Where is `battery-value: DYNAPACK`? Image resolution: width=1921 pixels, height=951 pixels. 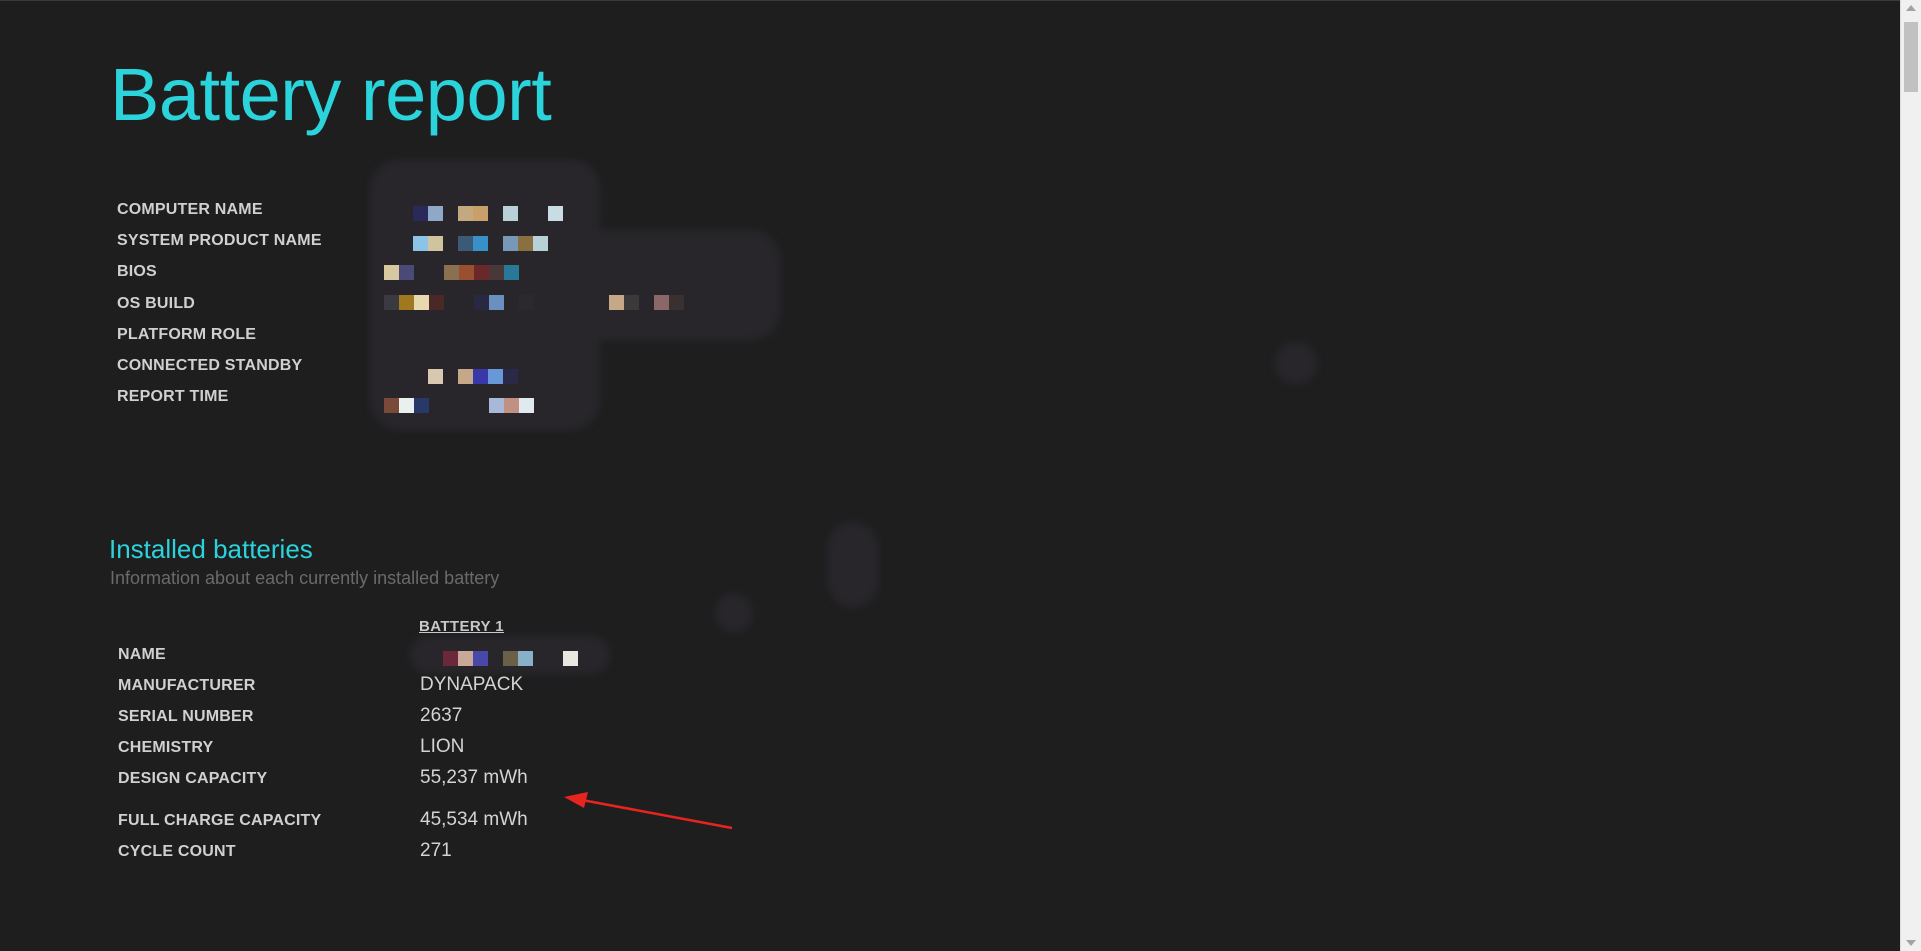
battery-value: DYNAPACK is located at coordinates (472, 684).